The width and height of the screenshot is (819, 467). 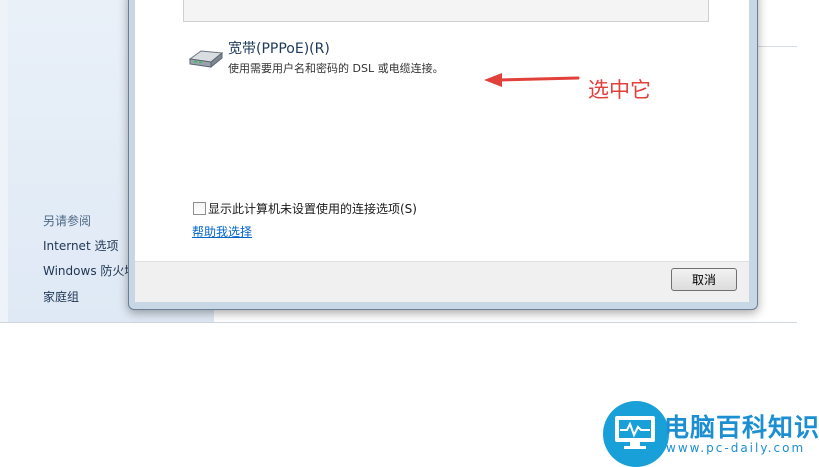 What do you see at coordinates (442, 281) in the screenshot?
I see `dialog-footer` at bounding box center [442, 281].